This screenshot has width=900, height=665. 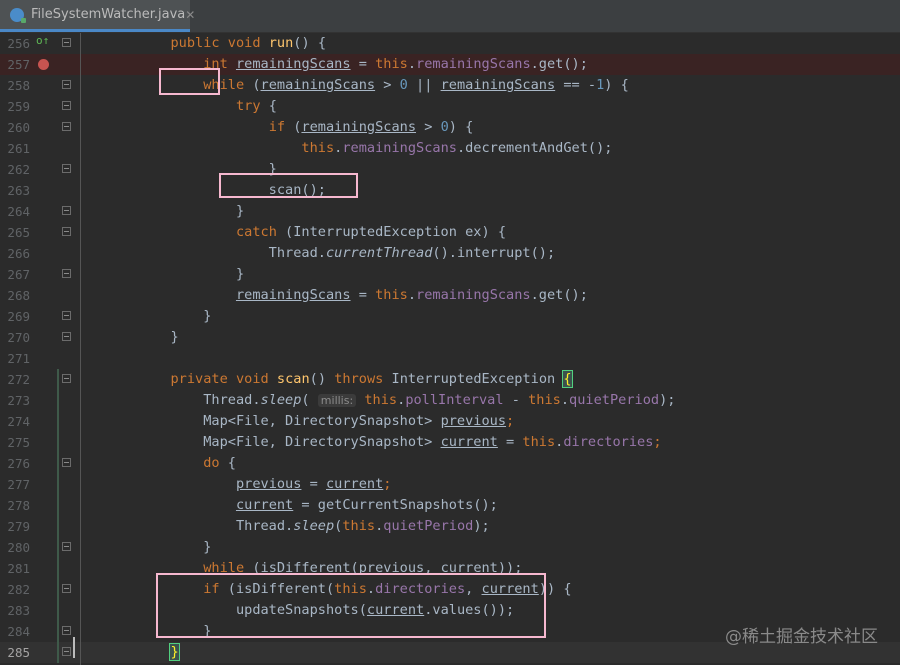 What do you see at coordinates (219, 463) in the screenshot?
I see `code-text: do {` at bounding box center [219, 463].